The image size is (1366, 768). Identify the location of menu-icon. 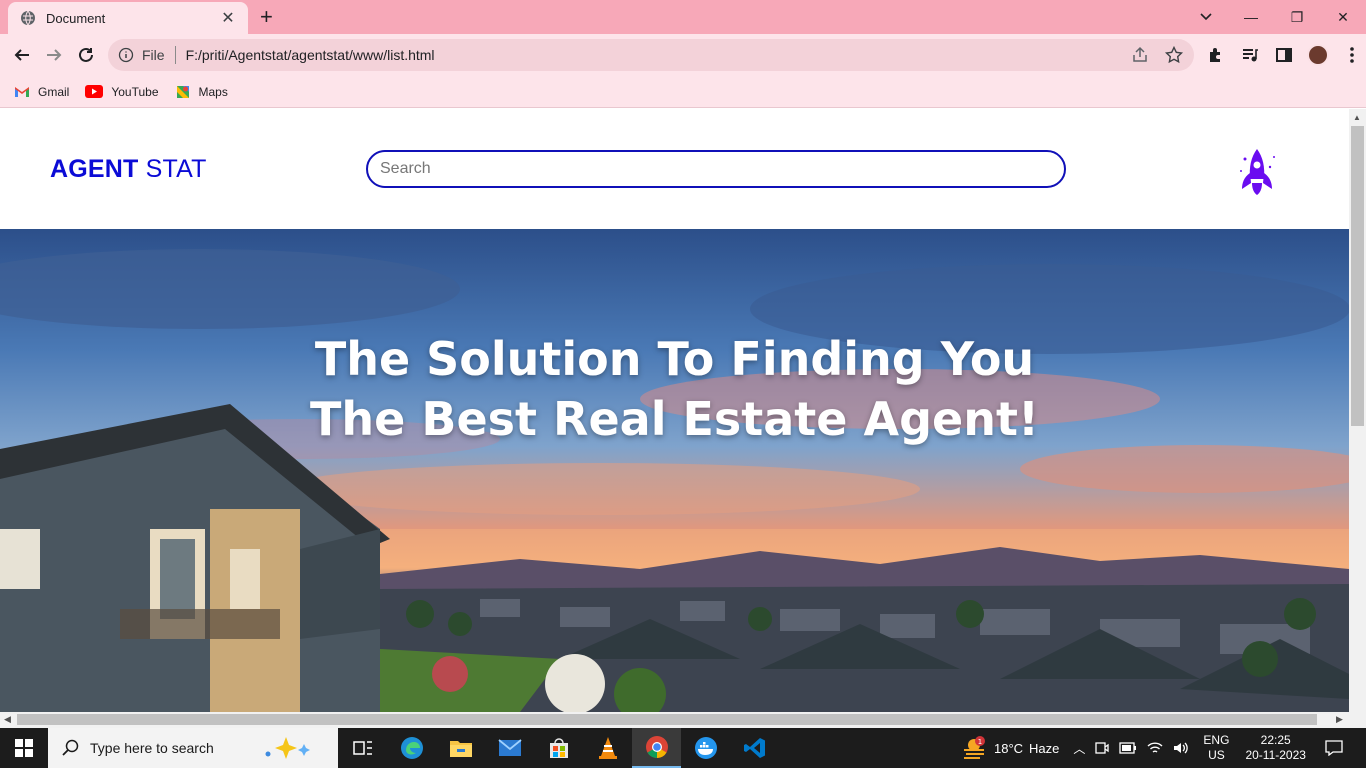
(1352, 55).